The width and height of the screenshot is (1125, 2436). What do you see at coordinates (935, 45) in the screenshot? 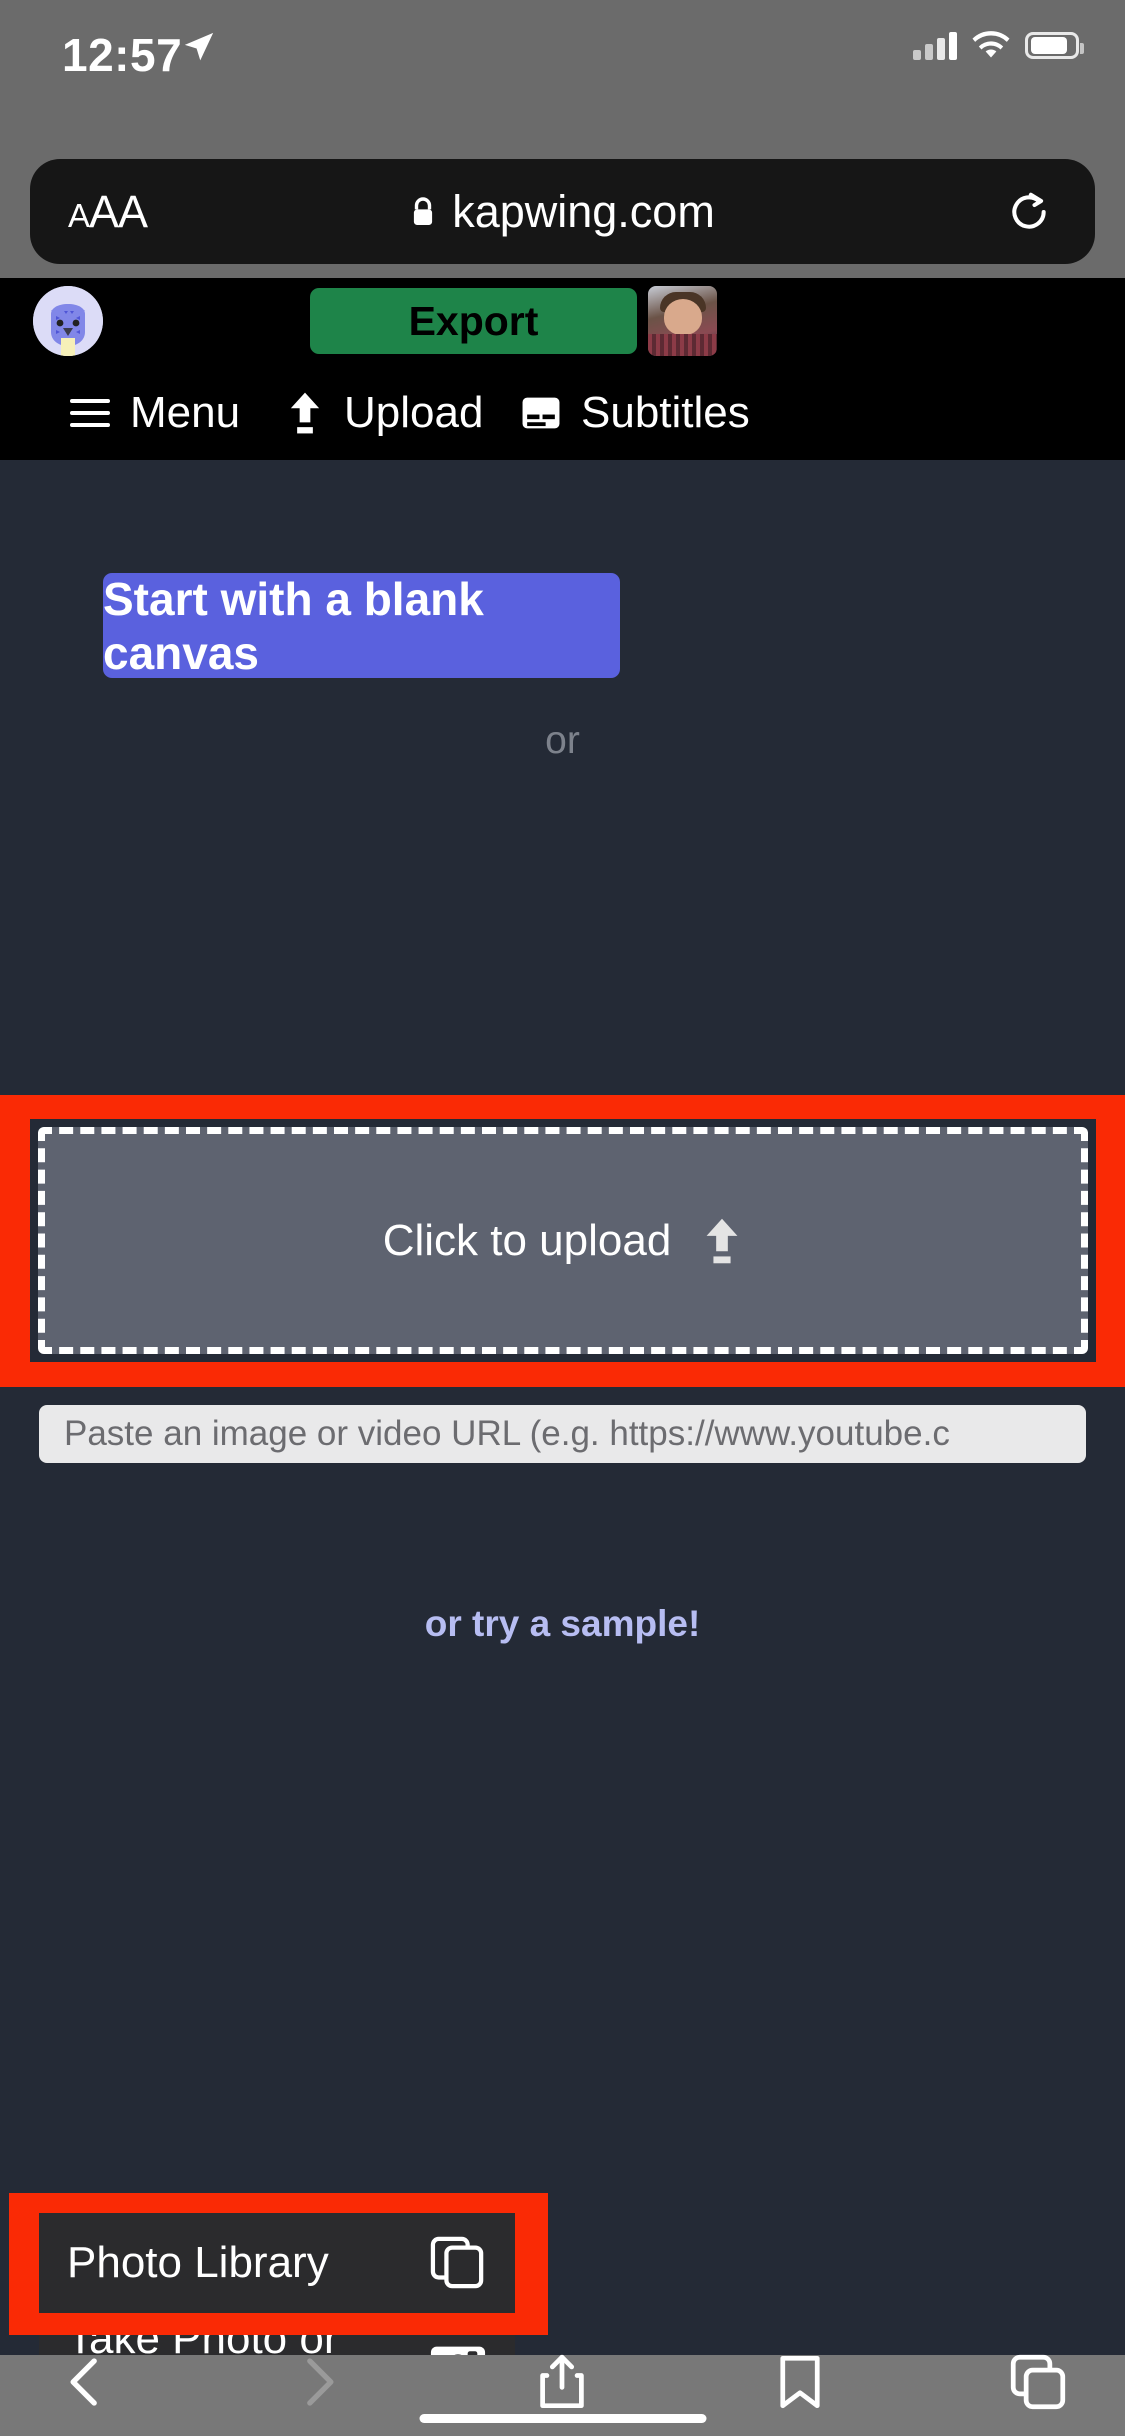
I see `cellular-signal-icon` at bounding box center [935, 45].